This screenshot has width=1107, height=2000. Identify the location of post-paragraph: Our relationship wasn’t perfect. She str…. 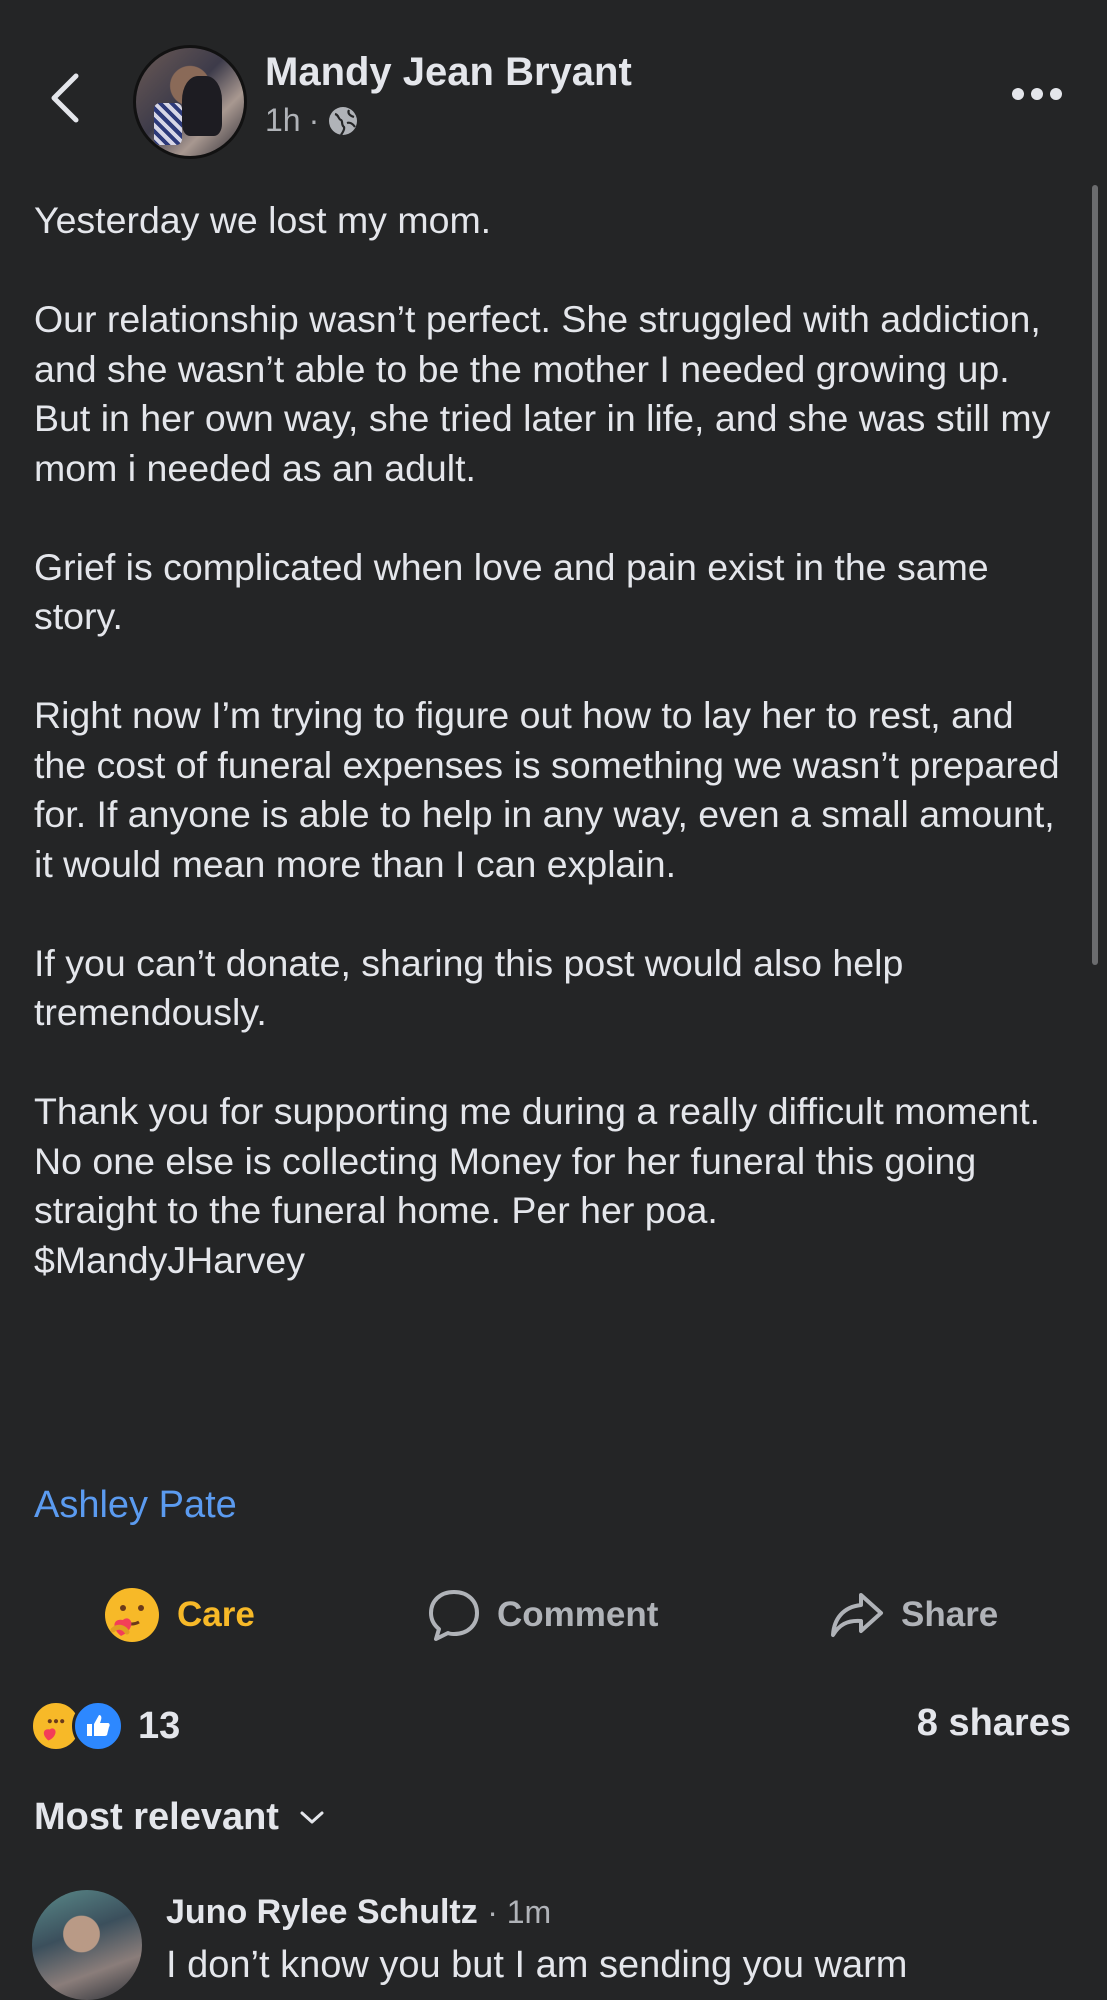
(542, 393).